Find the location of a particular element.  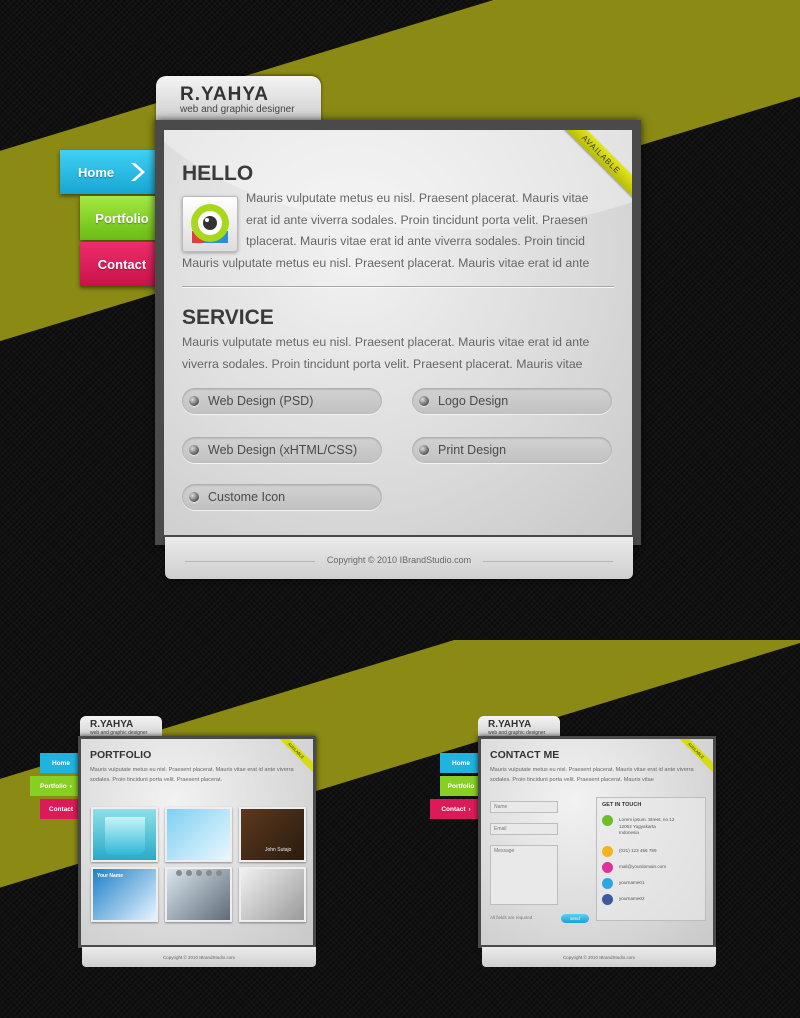

address-line: Lorem ipsum. Street, no 12 is located at coordinates (647, 819).